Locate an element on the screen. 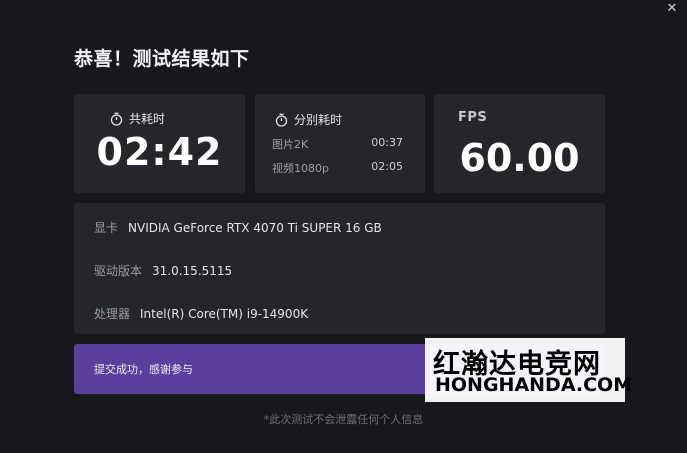  split-row-time: 02:05 is located at coordinates (387, 166).